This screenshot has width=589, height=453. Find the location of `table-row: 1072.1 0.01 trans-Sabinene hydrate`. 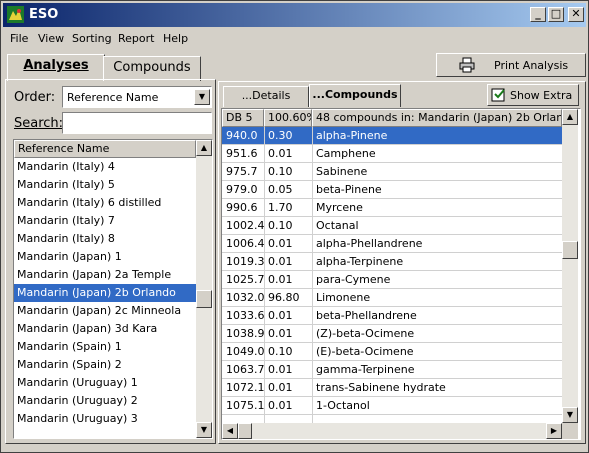

table-row: 1072.1 0.01 trans-Sabinene hydrate is located at coordinates (392, 388).